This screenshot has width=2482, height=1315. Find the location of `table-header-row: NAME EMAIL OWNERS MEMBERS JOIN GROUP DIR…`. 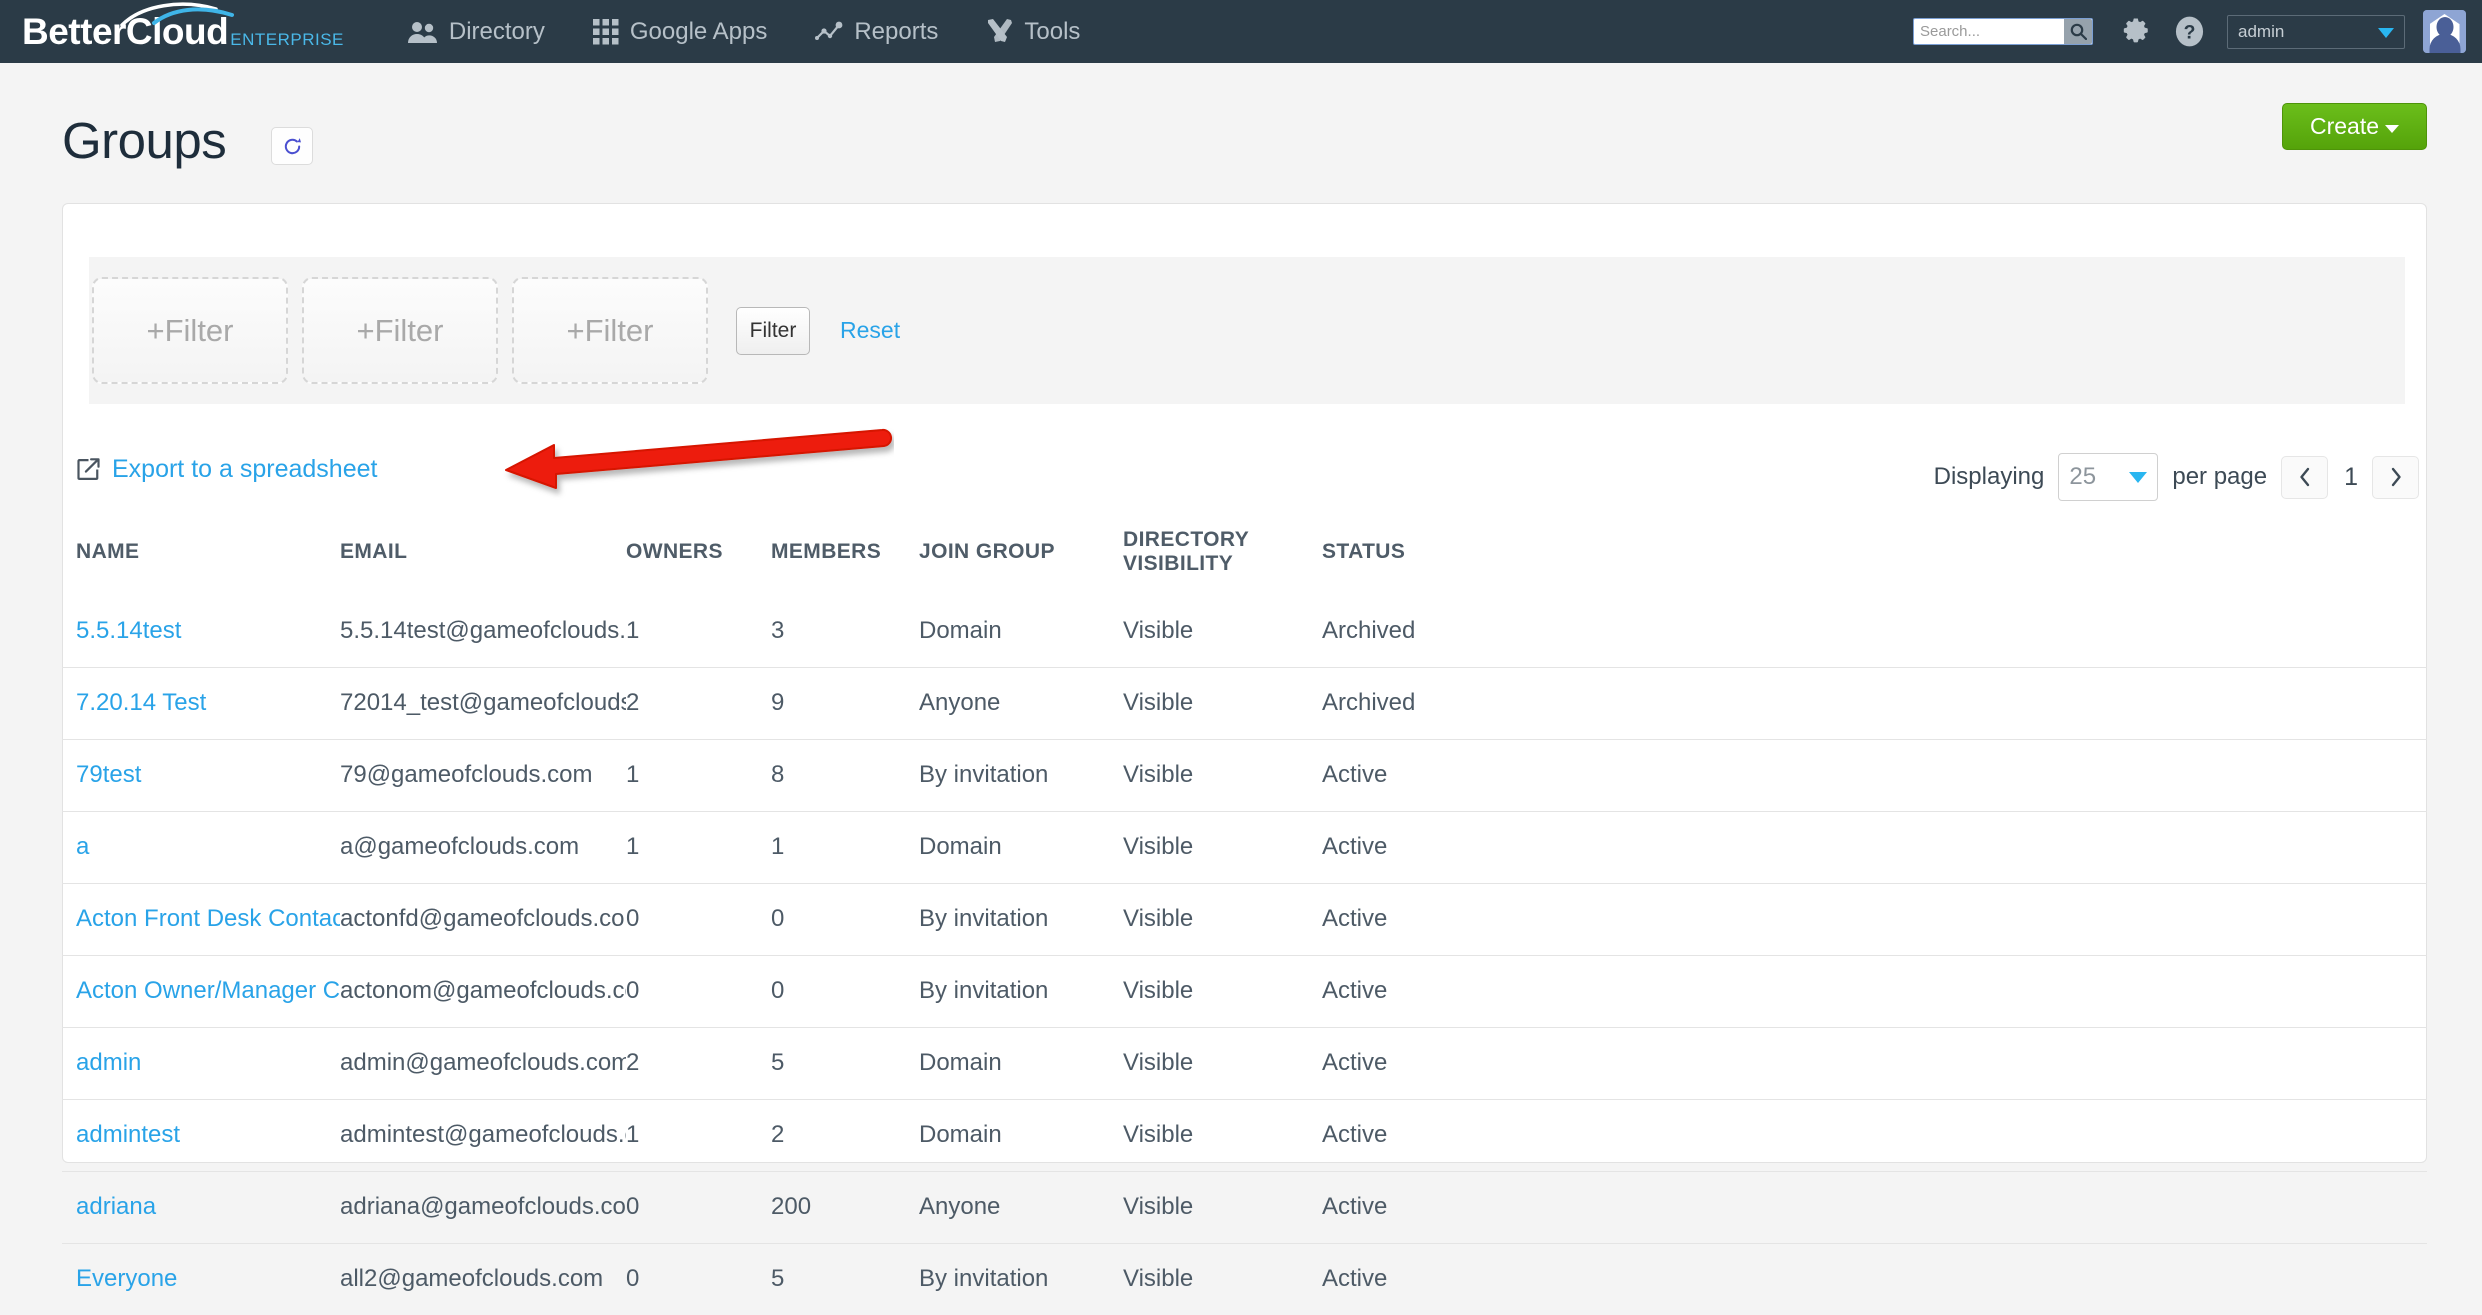

table-header-row: NAME EMAIL OWNERS MEMBERS JOIN GROUP DIR… is located at coordinates (1244, 558).